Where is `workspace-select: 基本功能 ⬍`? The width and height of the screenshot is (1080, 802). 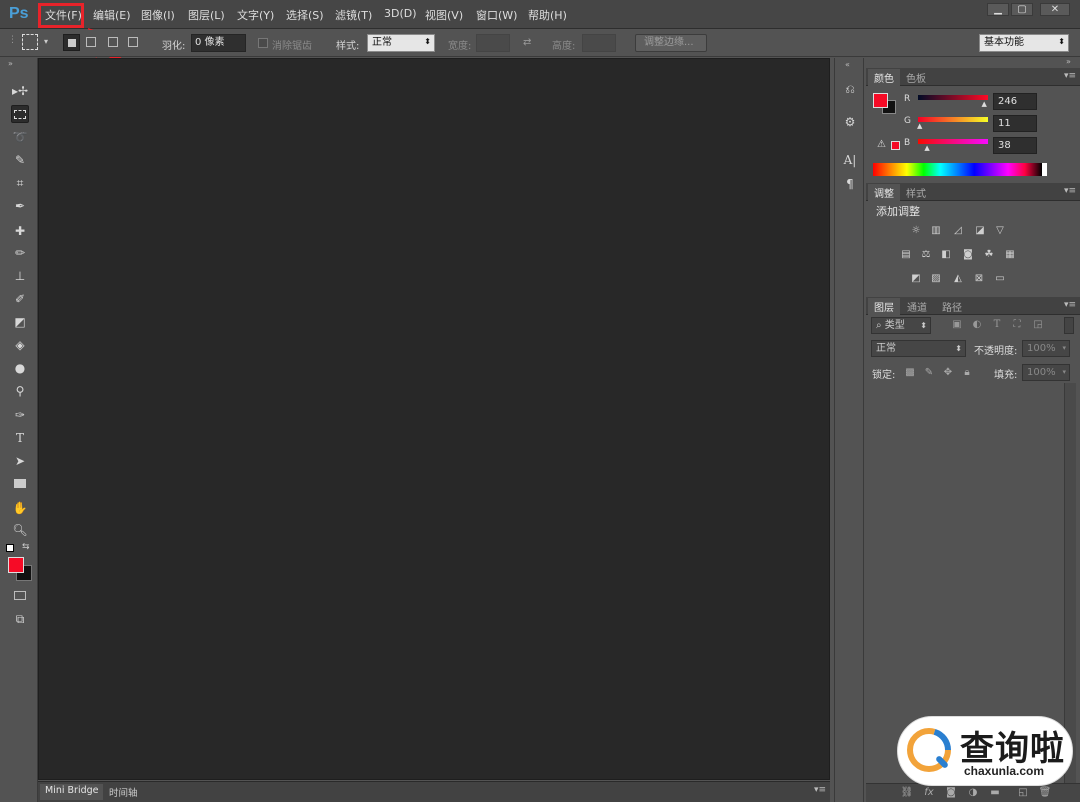 workspace-select: 基本功能 ⬍ is located at coordinates (1024, 43).